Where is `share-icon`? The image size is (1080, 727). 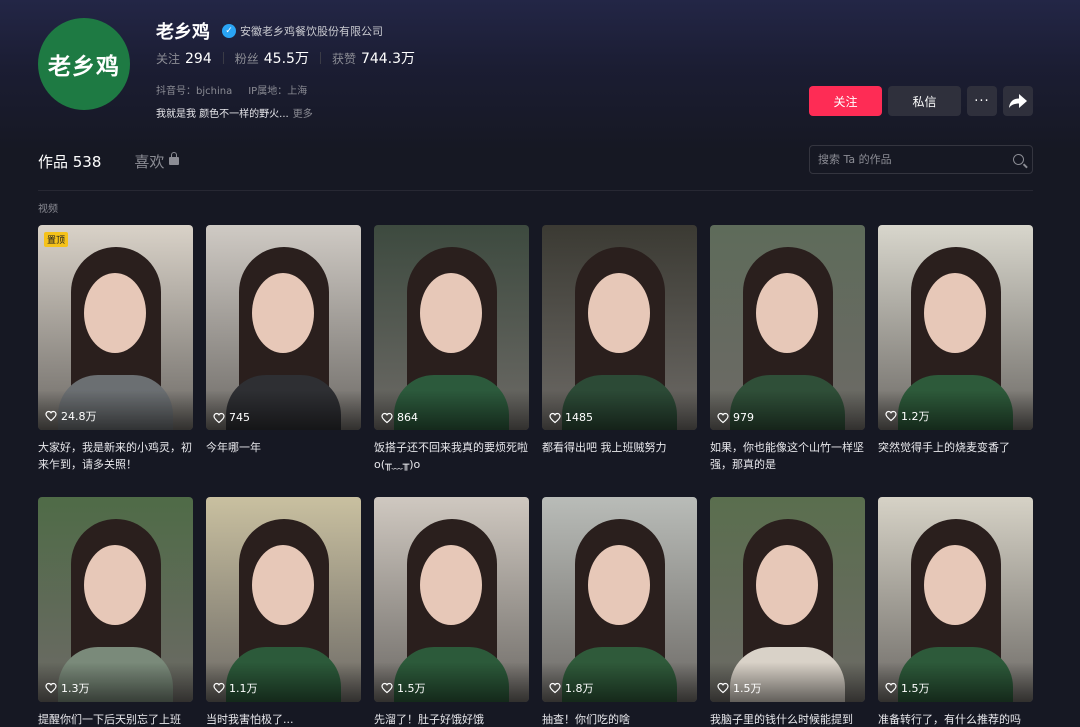
share-icon is located at coordinates (1018, 101).